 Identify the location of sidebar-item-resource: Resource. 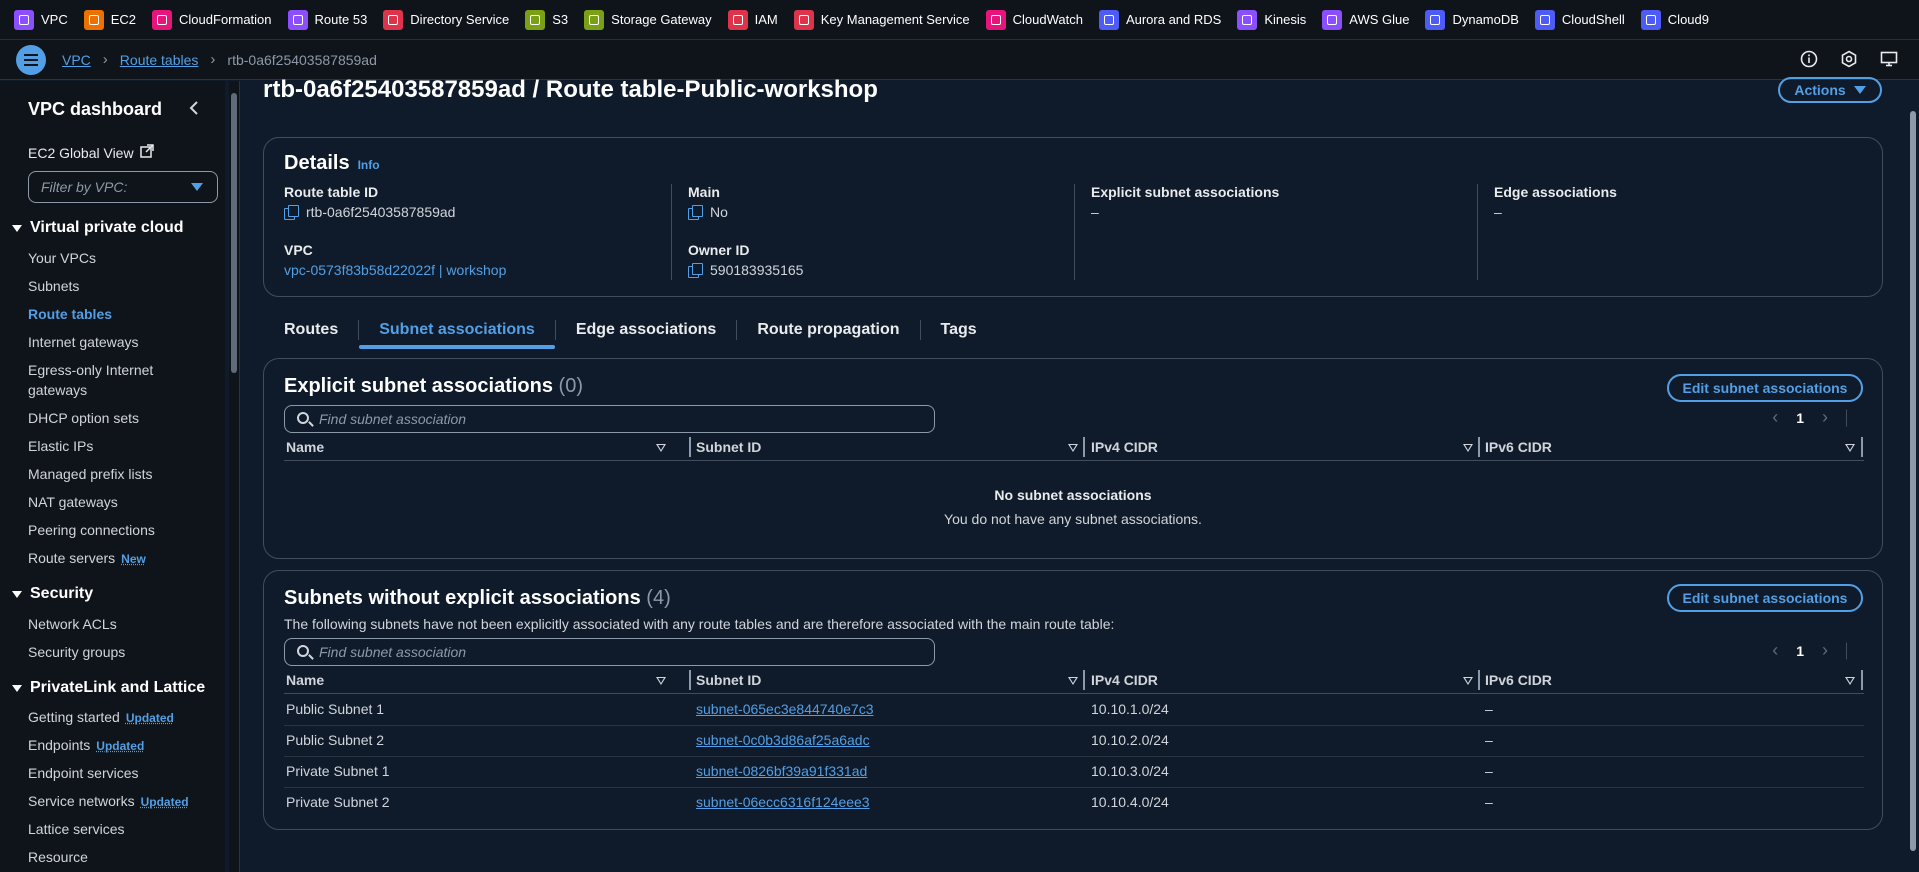
(58, 857).